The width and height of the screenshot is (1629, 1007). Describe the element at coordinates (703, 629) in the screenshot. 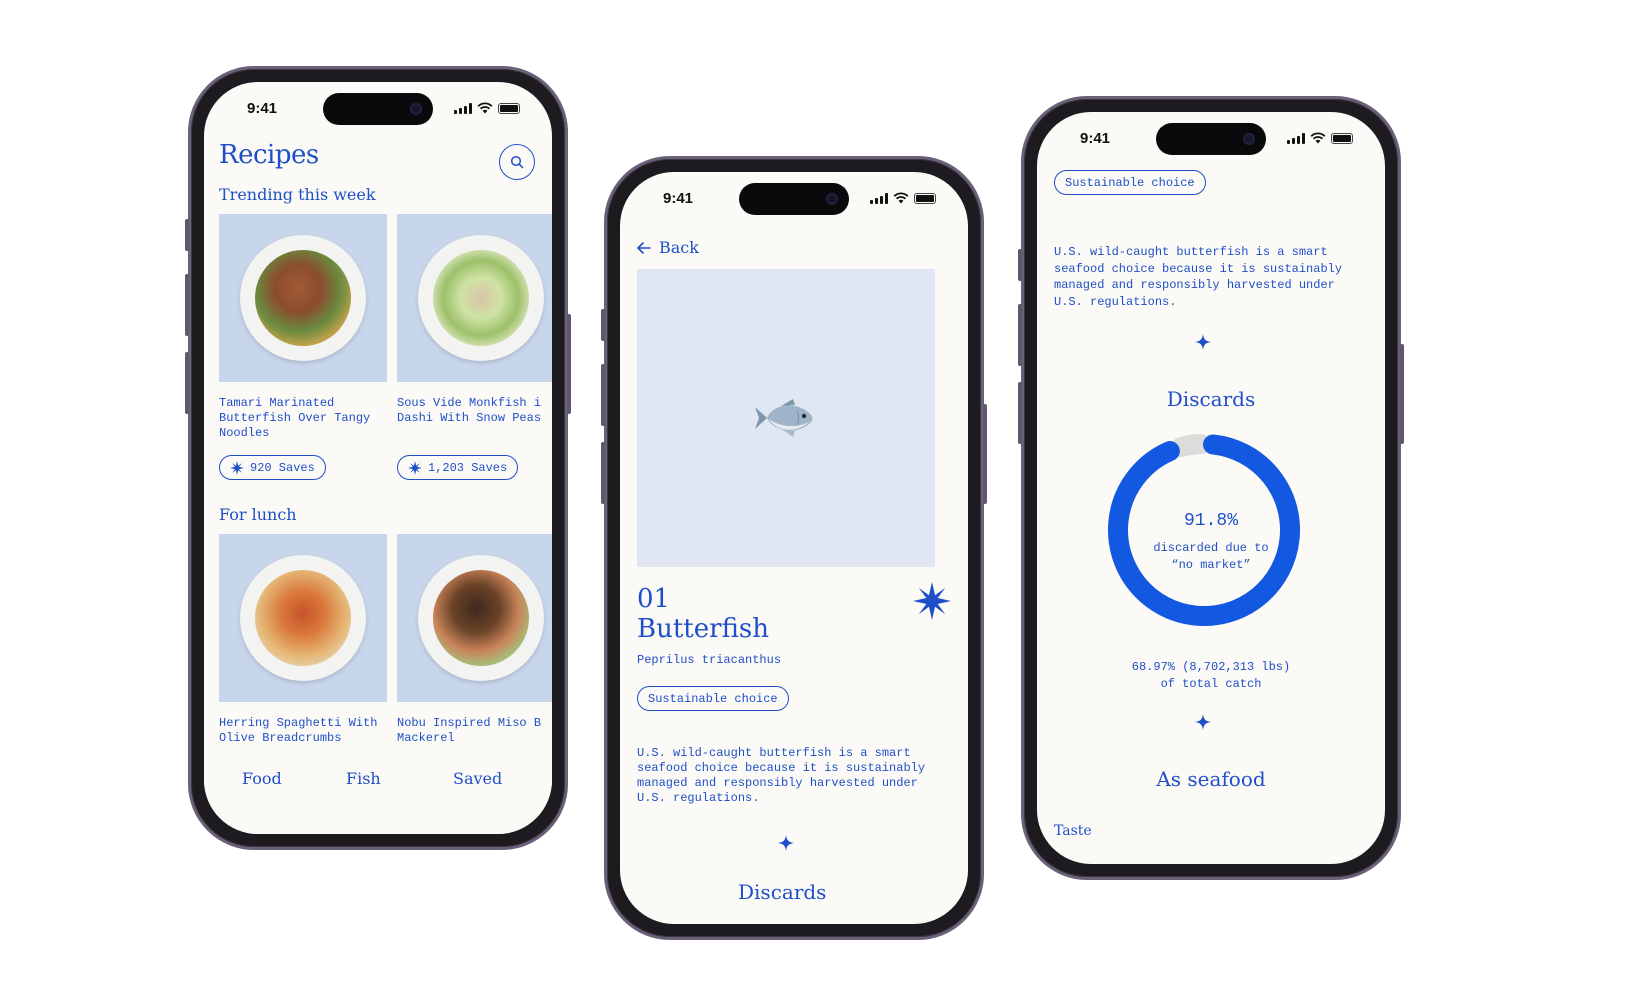

I see `fish-name: Butterfish` at that location.